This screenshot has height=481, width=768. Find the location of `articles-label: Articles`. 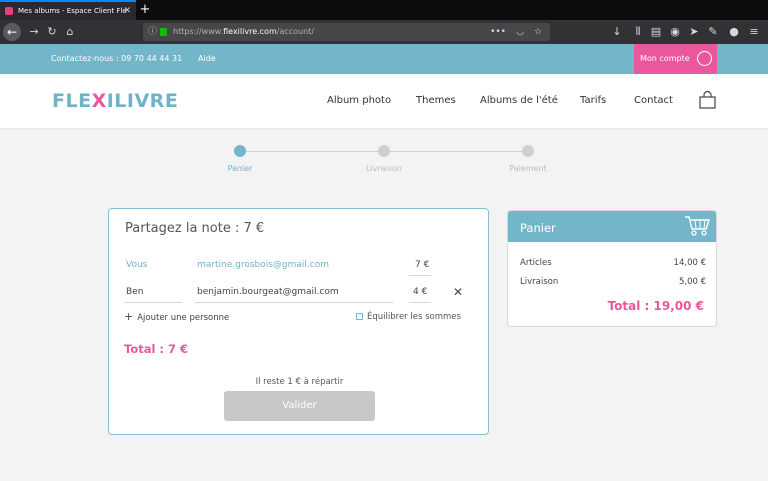

articles-label: Articles is located at coordinates (536, 263).